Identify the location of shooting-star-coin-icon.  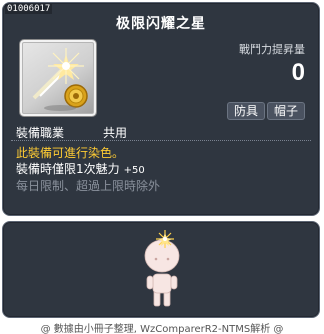
(60, 79).